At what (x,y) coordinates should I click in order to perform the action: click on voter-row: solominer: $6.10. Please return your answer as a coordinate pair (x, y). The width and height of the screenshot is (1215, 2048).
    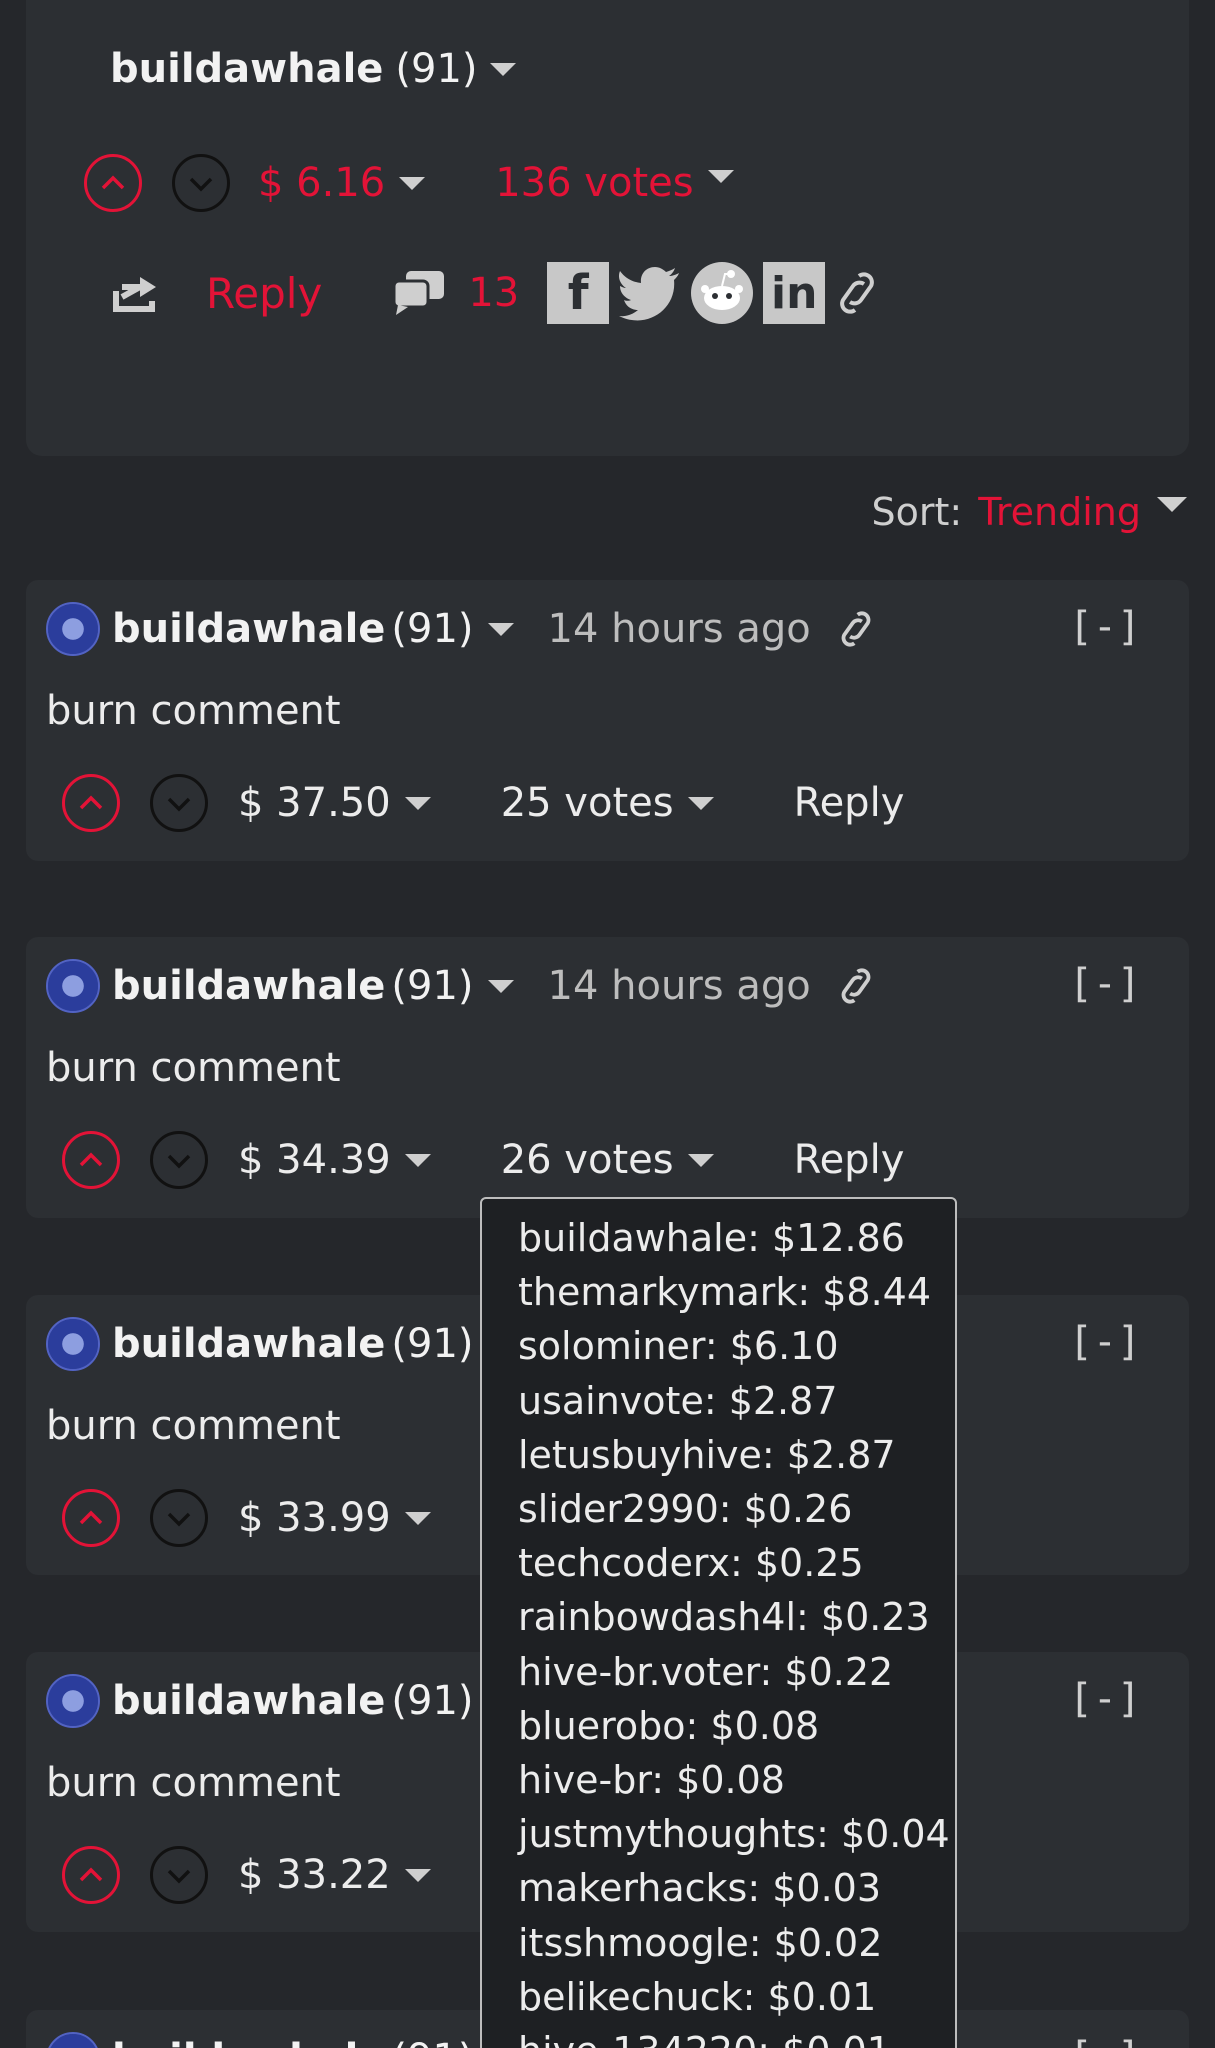
    Looking at the image, I should click on (678, 1346).